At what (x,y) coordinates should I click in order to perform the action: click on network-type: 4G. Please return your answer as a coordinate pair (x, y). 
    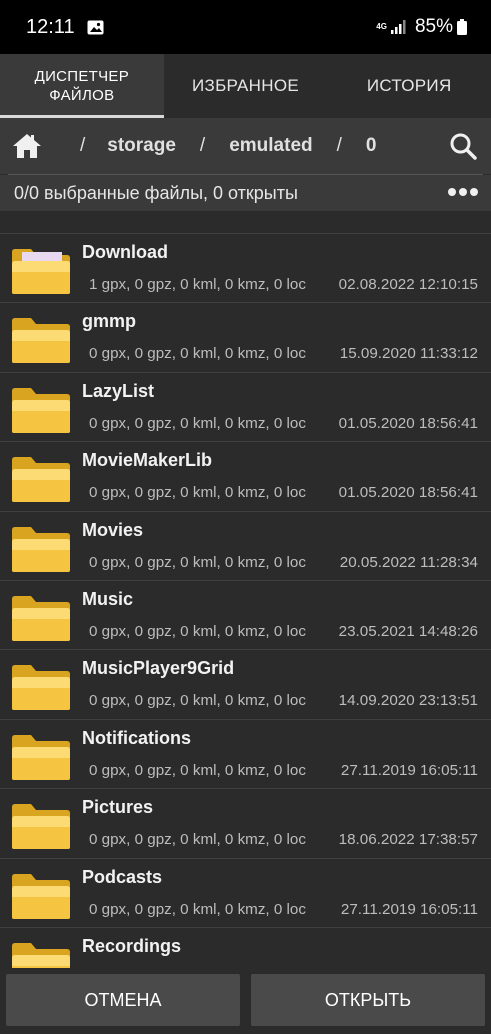
    Looking at the image, I should click on (381, 26).